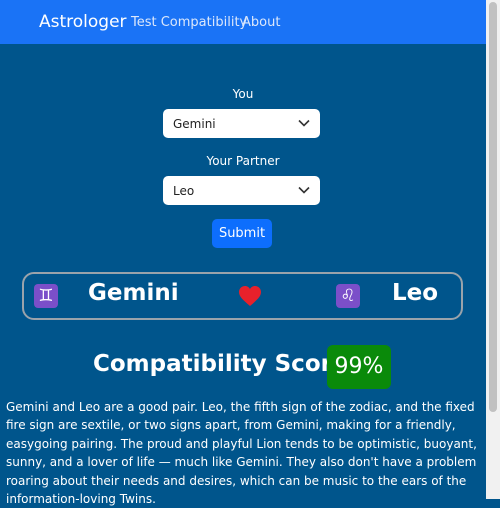 The width and height of the screenshot is (500, 508). I want to click on scrollbar, so click(493, 249).